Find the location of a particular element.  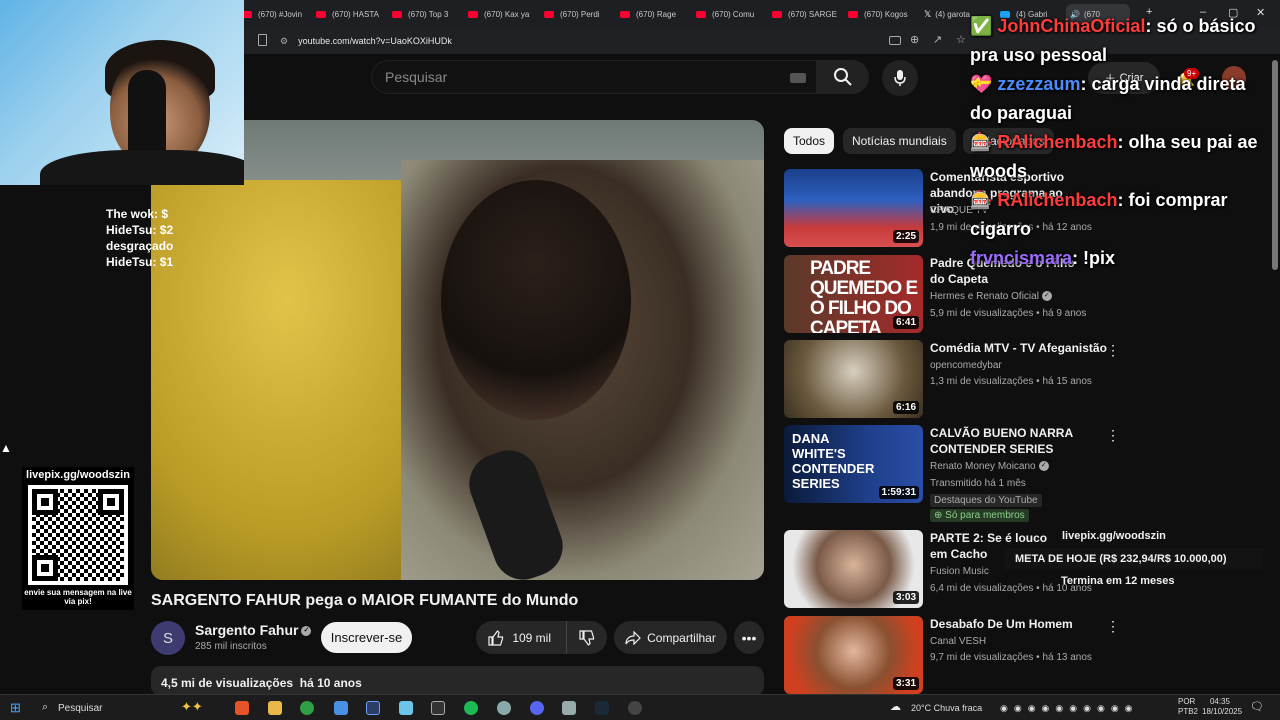

browser-tab: (670) Comu is located at coordinates (728, 14).